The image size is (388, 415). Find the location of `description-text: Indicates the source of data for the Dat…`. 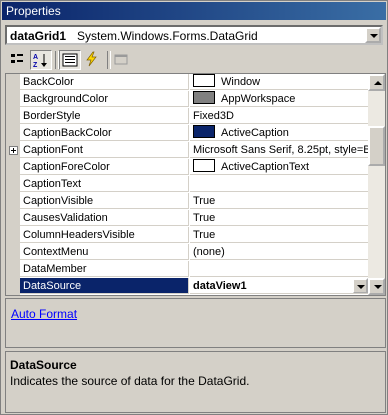

description-text: Indicates the source of data for the Dat… is located at coordinates (130, 381).